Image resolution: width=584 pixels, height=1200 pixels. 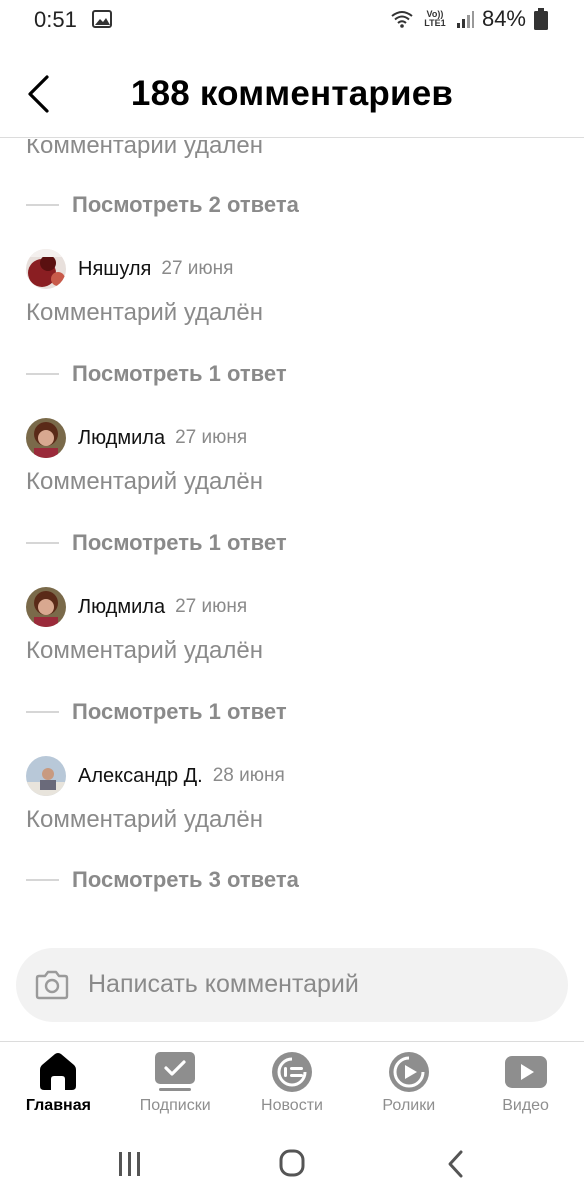 What do you see at coordinates (503, 18) in the screenshot?
I see `battery-percent: 84%` at bounding box center [503, 18].